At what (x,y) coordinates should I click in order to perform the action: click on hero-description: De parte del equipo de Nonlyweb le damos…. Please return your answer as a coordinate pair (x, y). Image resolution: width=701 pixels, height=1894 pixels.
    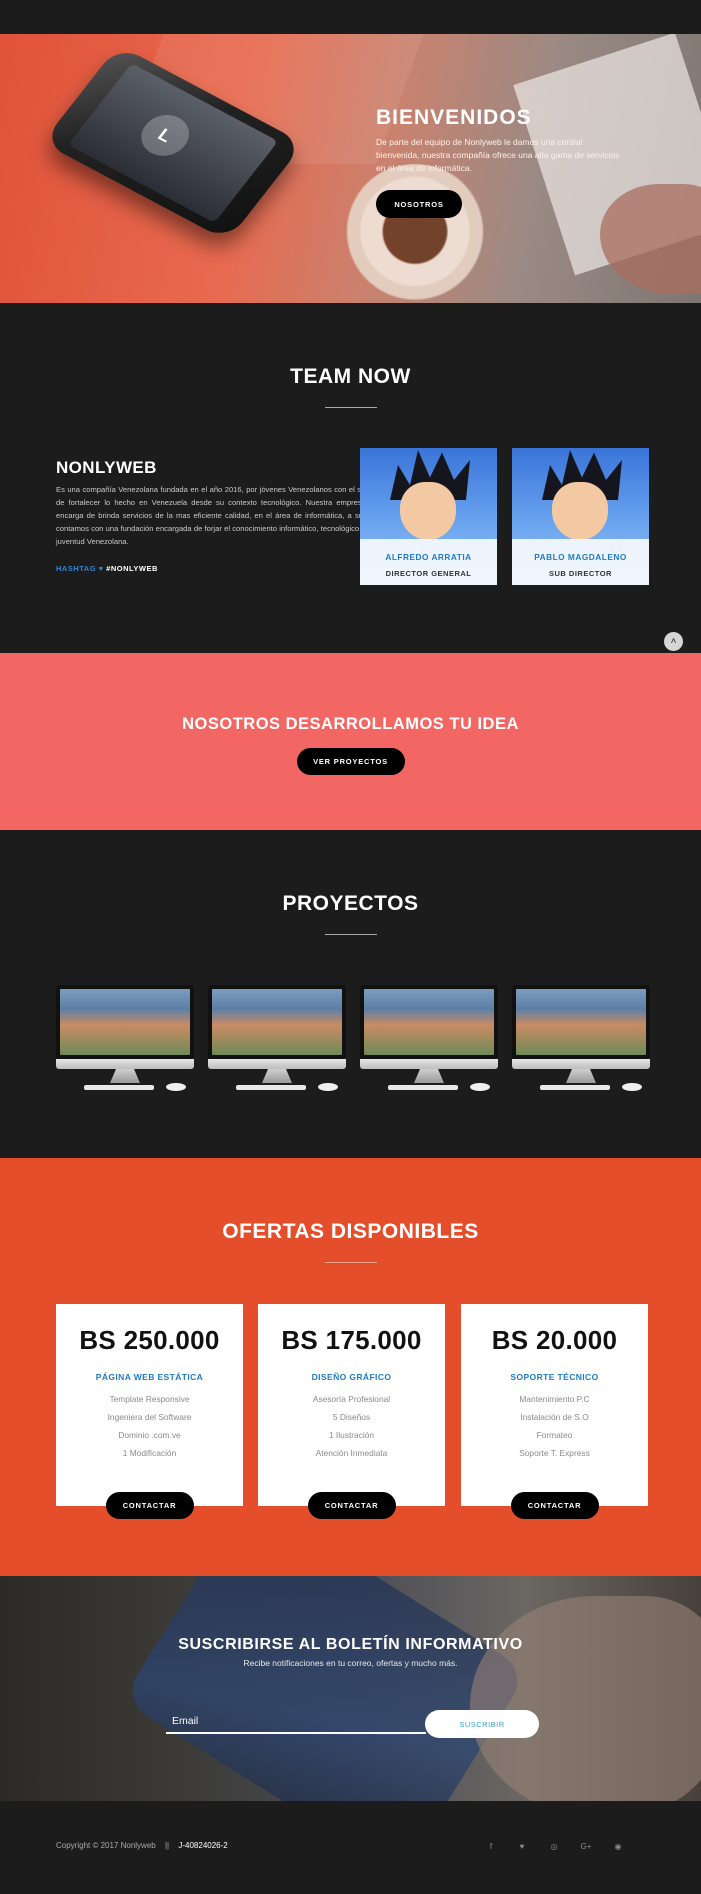
    Looking at the image, I should click on (498, 155).